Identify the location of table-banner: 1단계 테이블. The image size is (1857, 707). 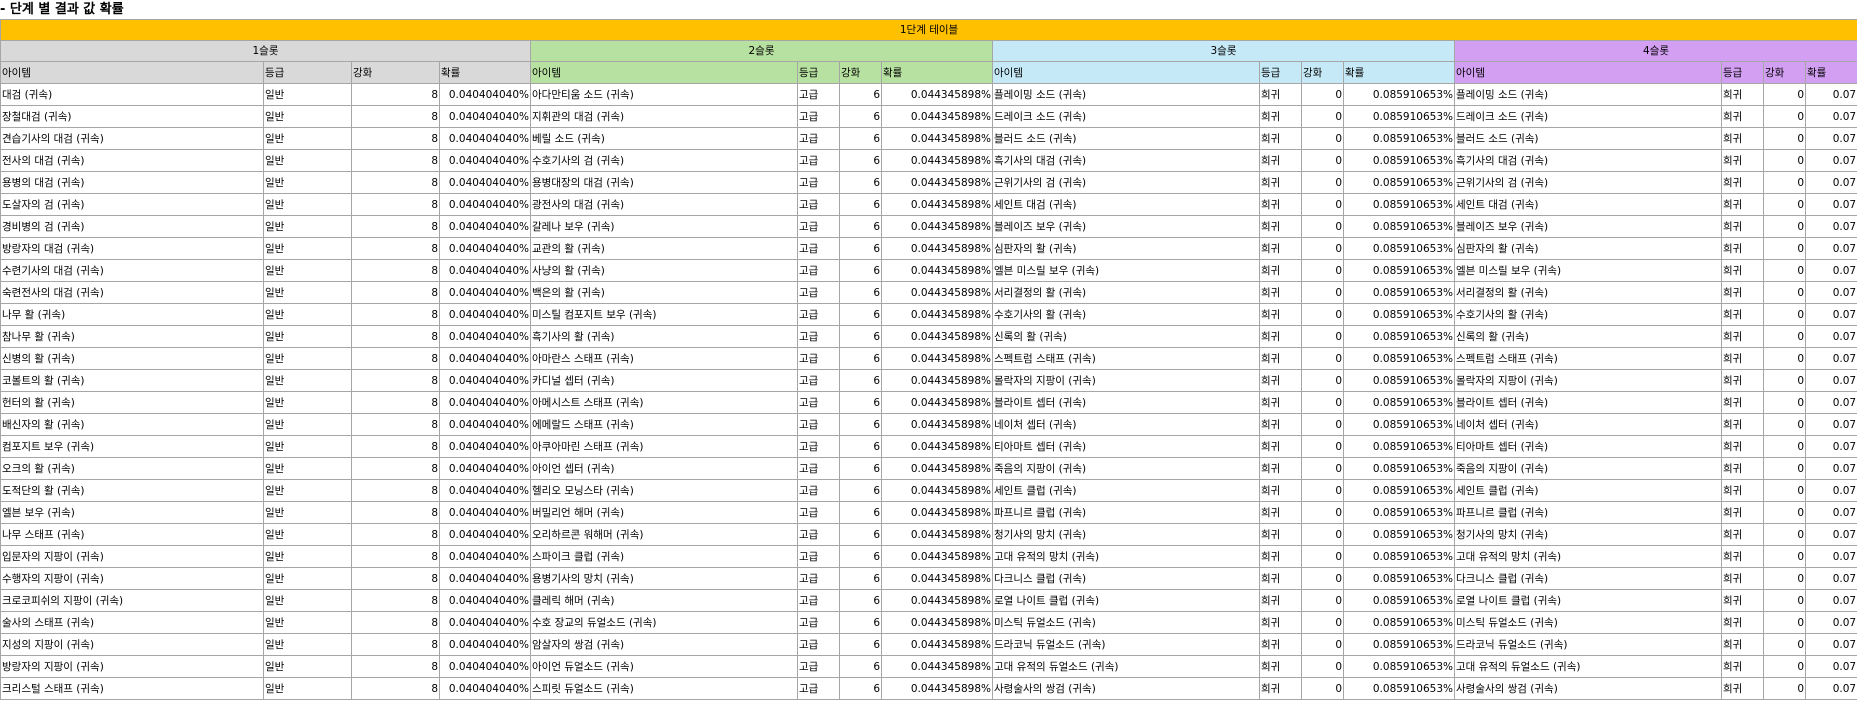
(928, 30).